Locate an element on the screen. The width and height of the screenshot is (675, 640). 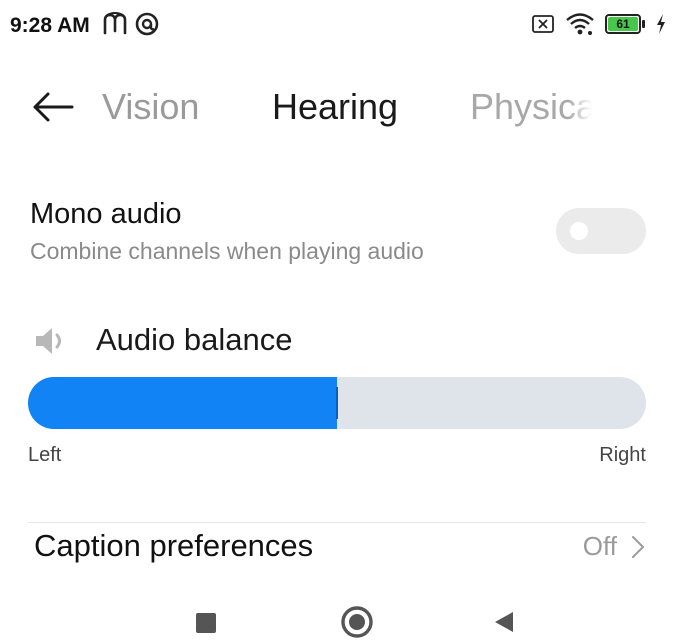
mono-audio-title: Mono audio is located at coordinates (106, 214).